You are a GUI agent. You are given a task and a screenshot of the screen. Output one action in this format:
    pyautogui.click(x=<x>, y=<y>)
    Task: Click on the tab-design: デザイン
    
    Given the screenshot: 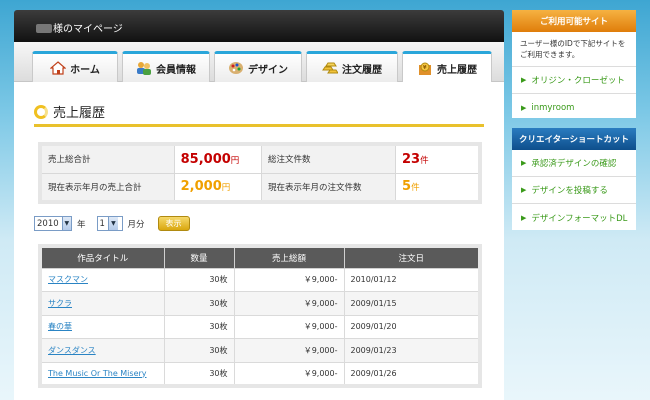 What is the action you would take?
    pyautogui.click(x=258, y=66)
    